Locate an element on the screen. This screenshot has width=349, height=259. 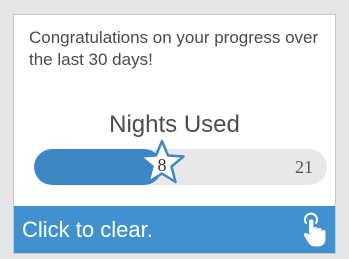
metric-title: Nights Used is located at coordinates (174, 124).